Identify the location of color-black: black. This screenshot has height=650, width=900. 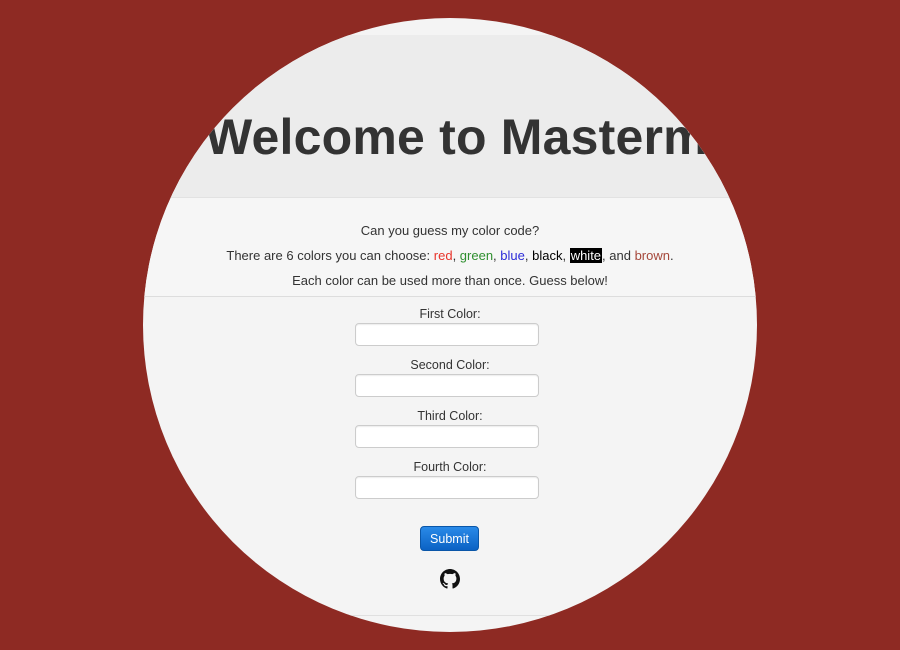
(547, 255).